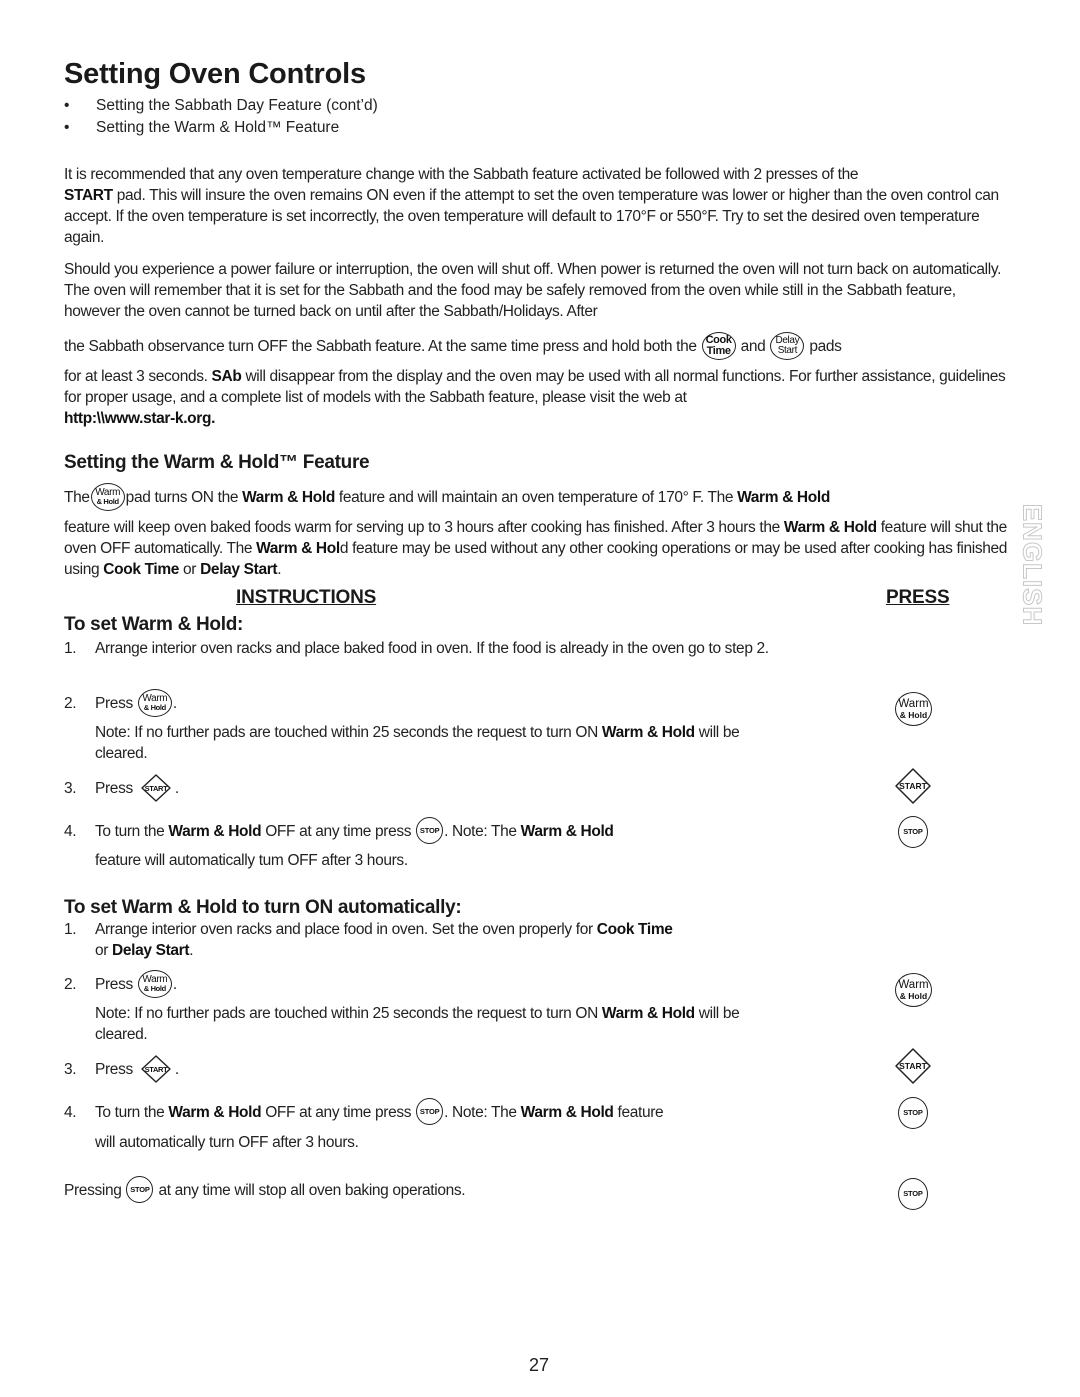 The image size is (1080, 1397). What do you see at coordinates (184, 497) in the screenshot?
I see `text: pad turns ON the` at bounding box center [184, 497].